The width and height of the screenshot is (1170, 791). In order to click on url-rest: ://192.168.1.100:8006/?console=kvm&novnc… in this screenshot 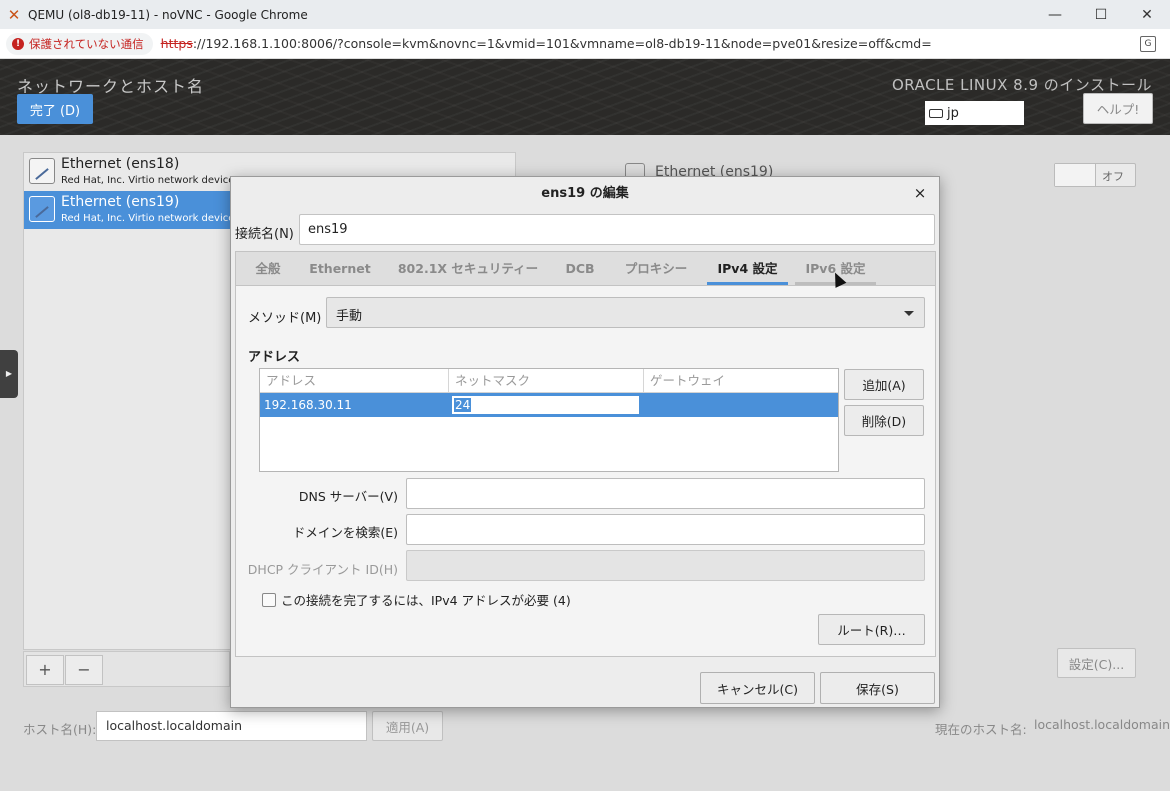, I will do `click(562, 43)`.